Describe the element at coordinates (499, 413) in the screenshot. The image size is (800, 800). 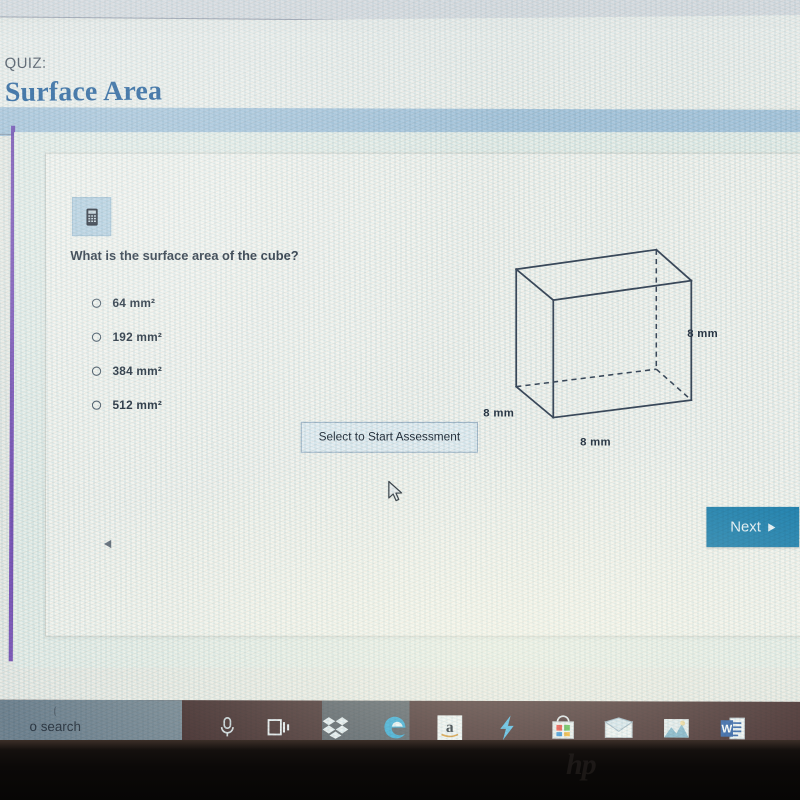
I see `dimension-label-left: 8 mm` at that location.